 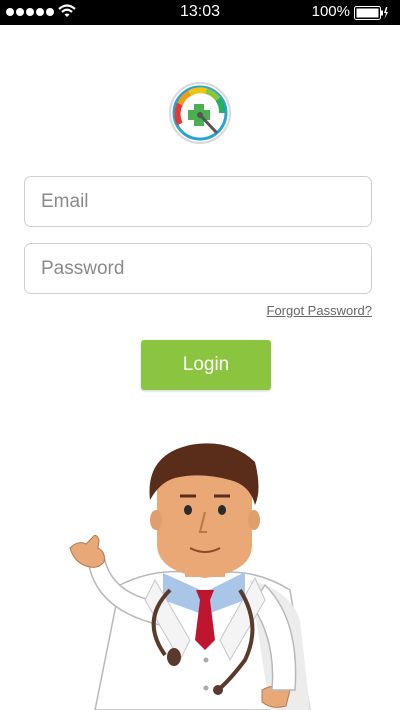 What do you see at coordinates (200, 113) in the screenshot?
I see `app-logo-icon` at bounding box center [200, 113].